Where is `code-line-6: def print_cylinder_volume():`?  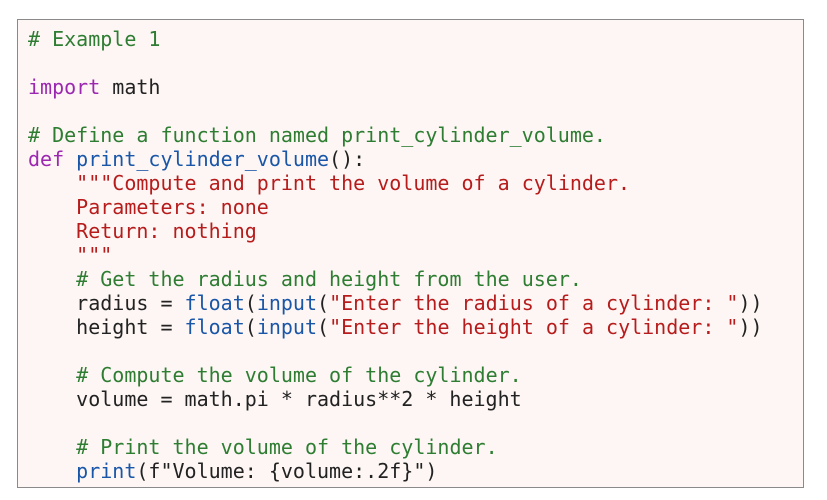
code-line-6: def print_cylinder_volume(): is located at coordinates (395, 159).